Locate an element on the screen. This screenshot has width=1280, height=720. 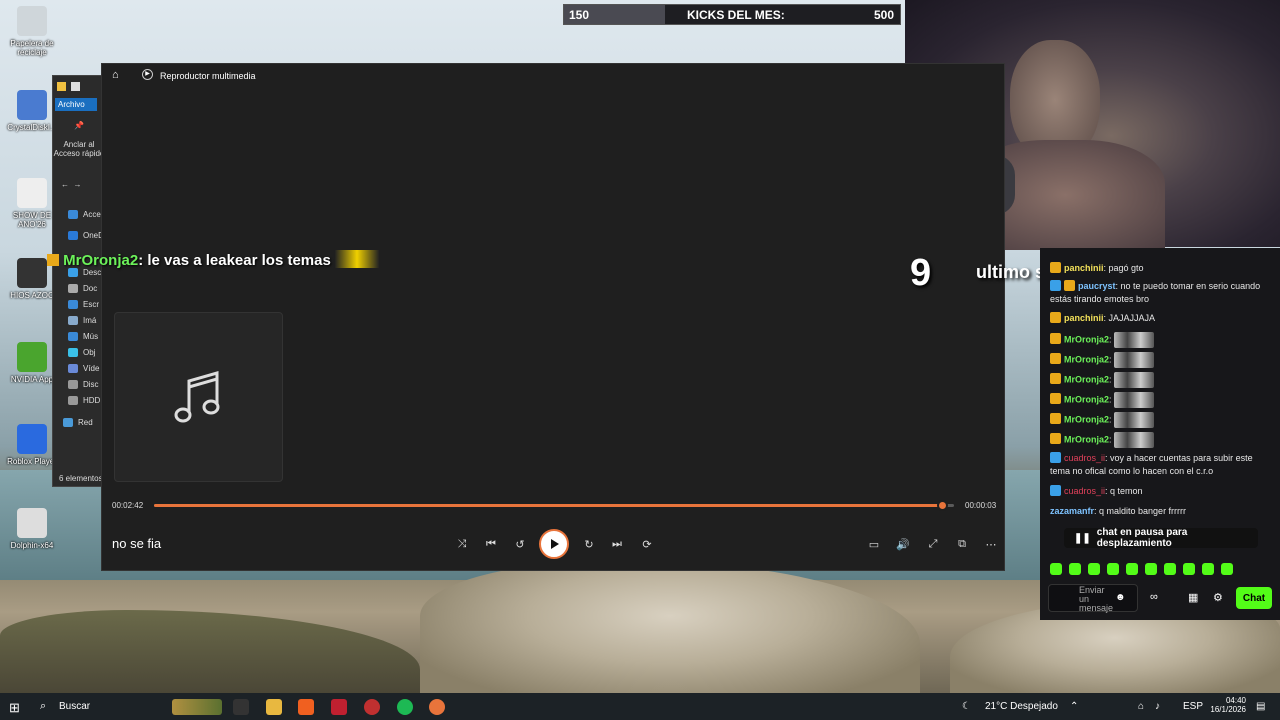
taskbar-search-label: Buscar is located at coordinates (74, 706).